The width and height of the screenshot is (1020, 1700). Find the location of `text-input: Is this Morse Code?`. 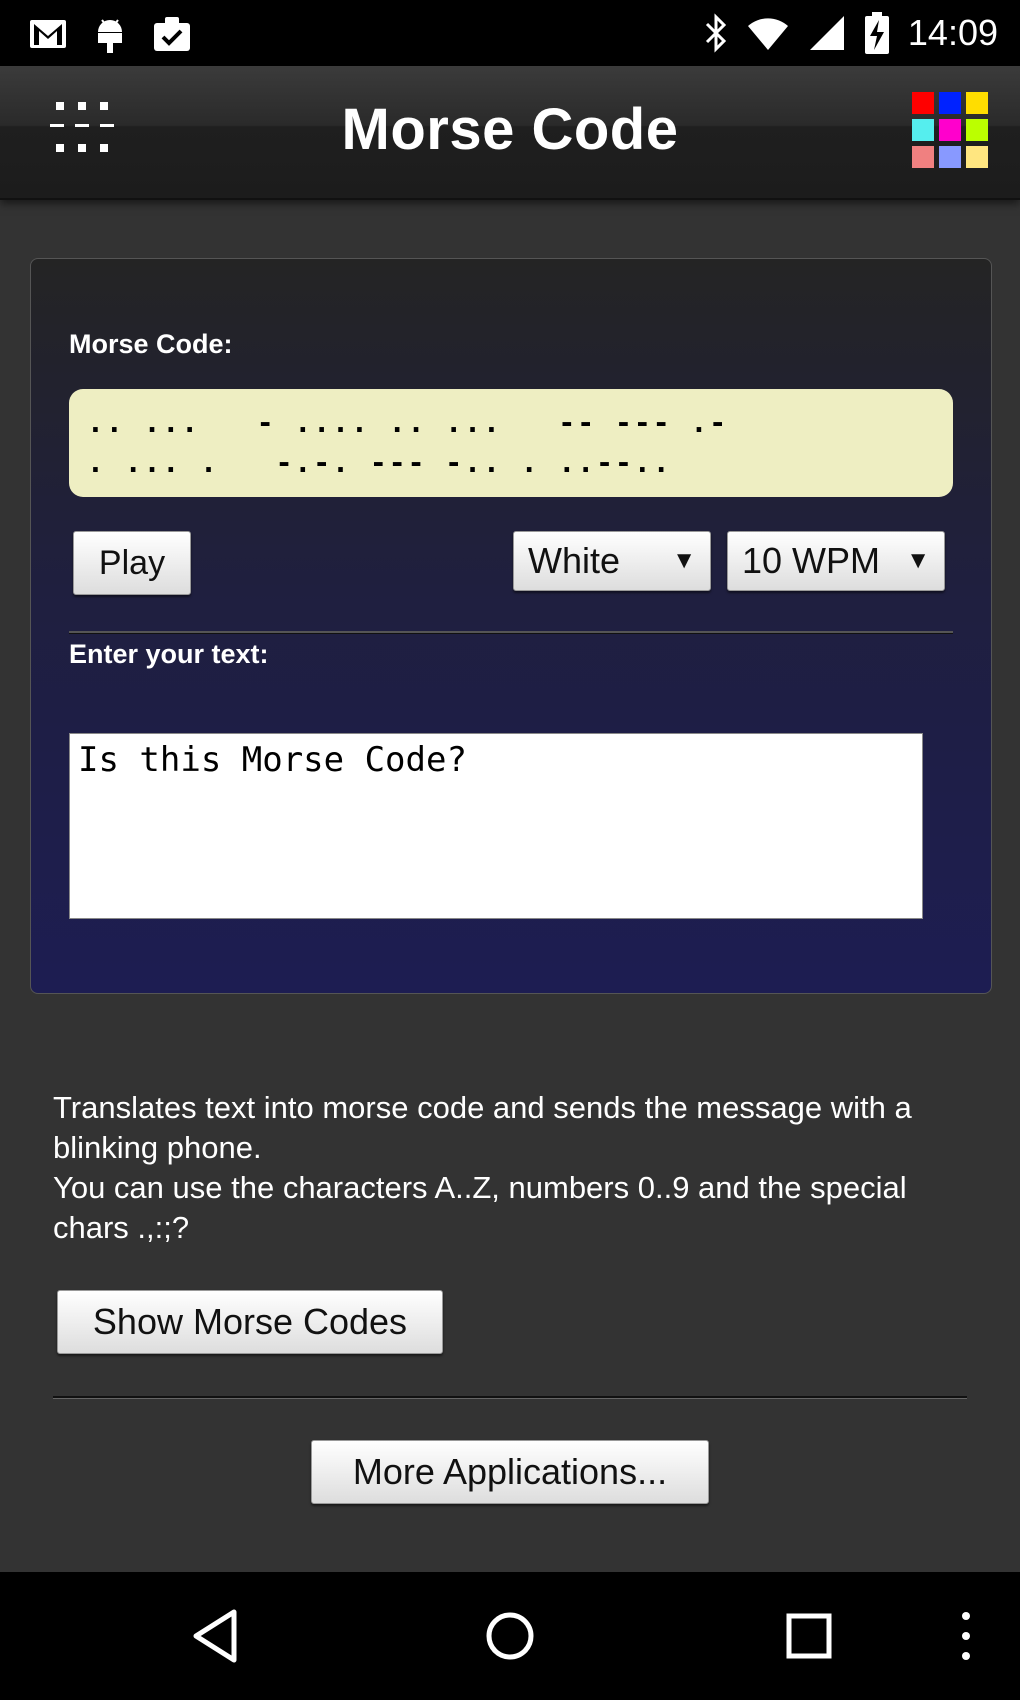

text-input: Is this Morse Code? is located at coordinates (496, 826).